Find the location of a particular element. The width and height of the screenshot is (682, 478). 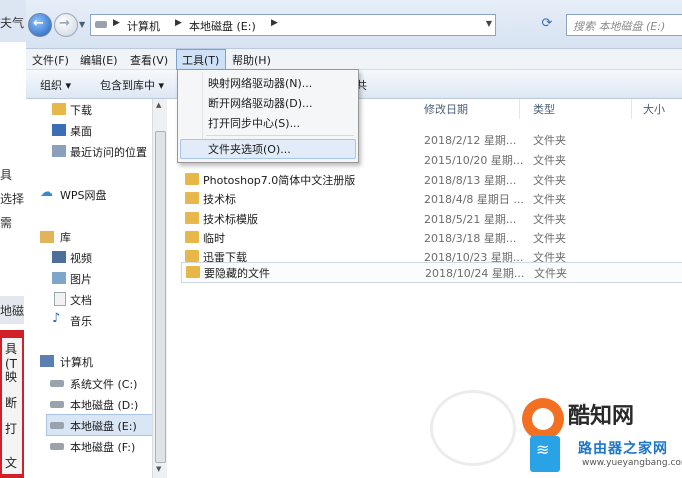

watermark-brand: 酷知网 is located at coordinates (601, 416).